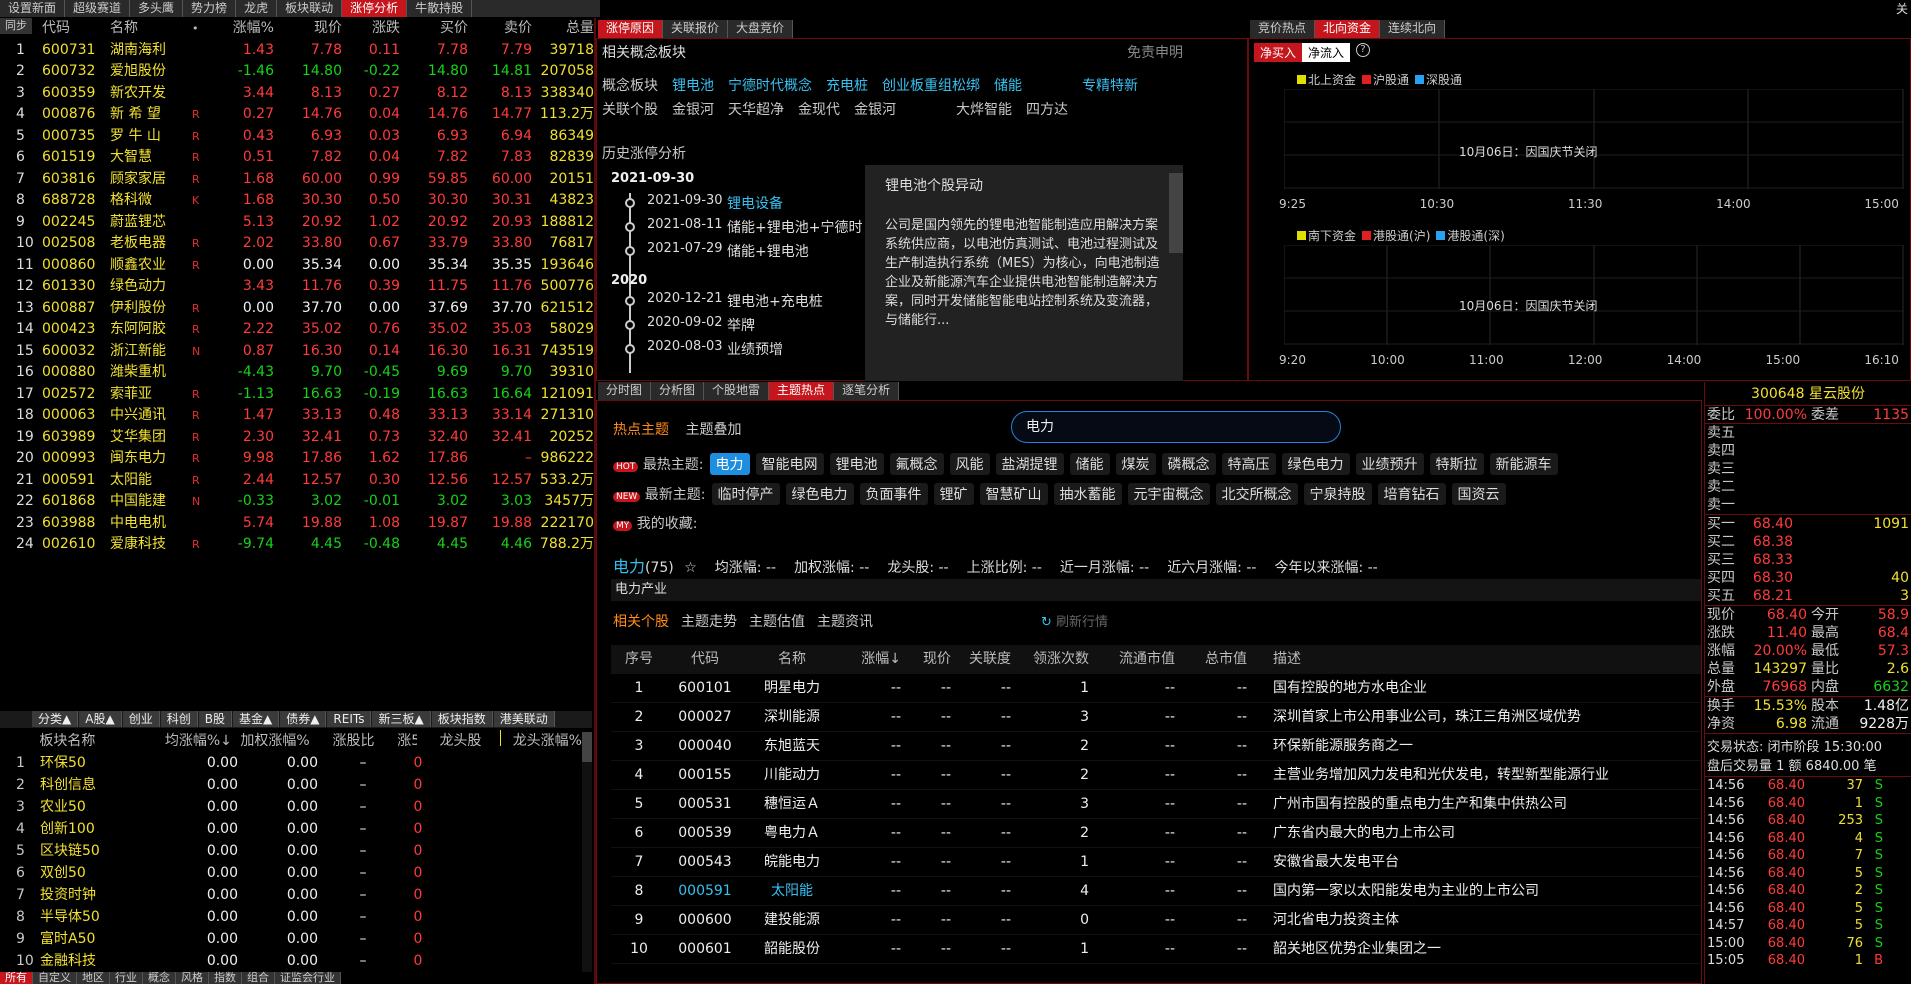 The image size is (1911, 984). What do you see at coordinates (953, 494) in the screenshot?
I see `new-theme-chip: 锂矿` at bounding box center [953, 494].